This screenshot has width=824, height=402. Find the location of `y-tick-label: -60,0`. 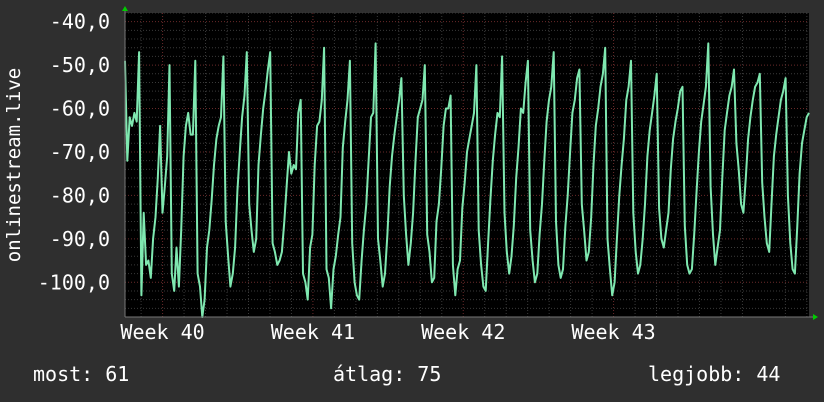

y-tick-label: -60,0 is located at coordinates (80, 109).